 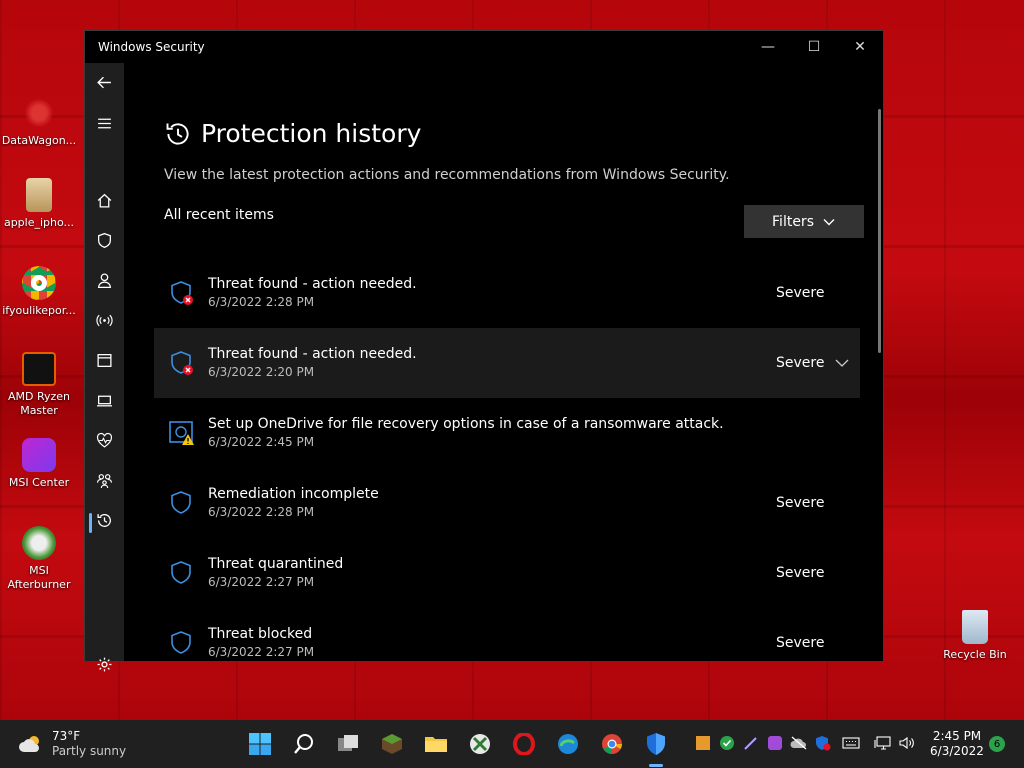 What do you see at coordinates (860, 47) in the screenshot?
I see `close-button: ✕` at bounding box center [860, 47].